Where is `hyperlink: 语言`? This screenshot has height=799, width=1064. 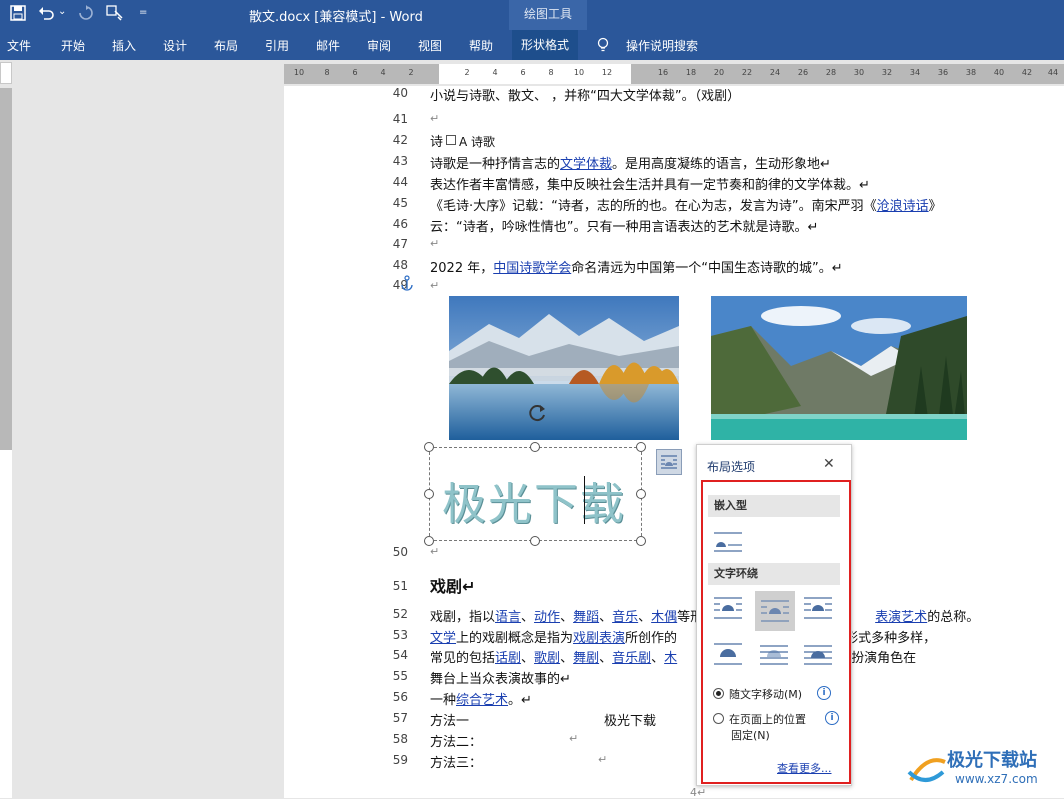
hyperlink: 语言 is located at coordinates (508, 617).